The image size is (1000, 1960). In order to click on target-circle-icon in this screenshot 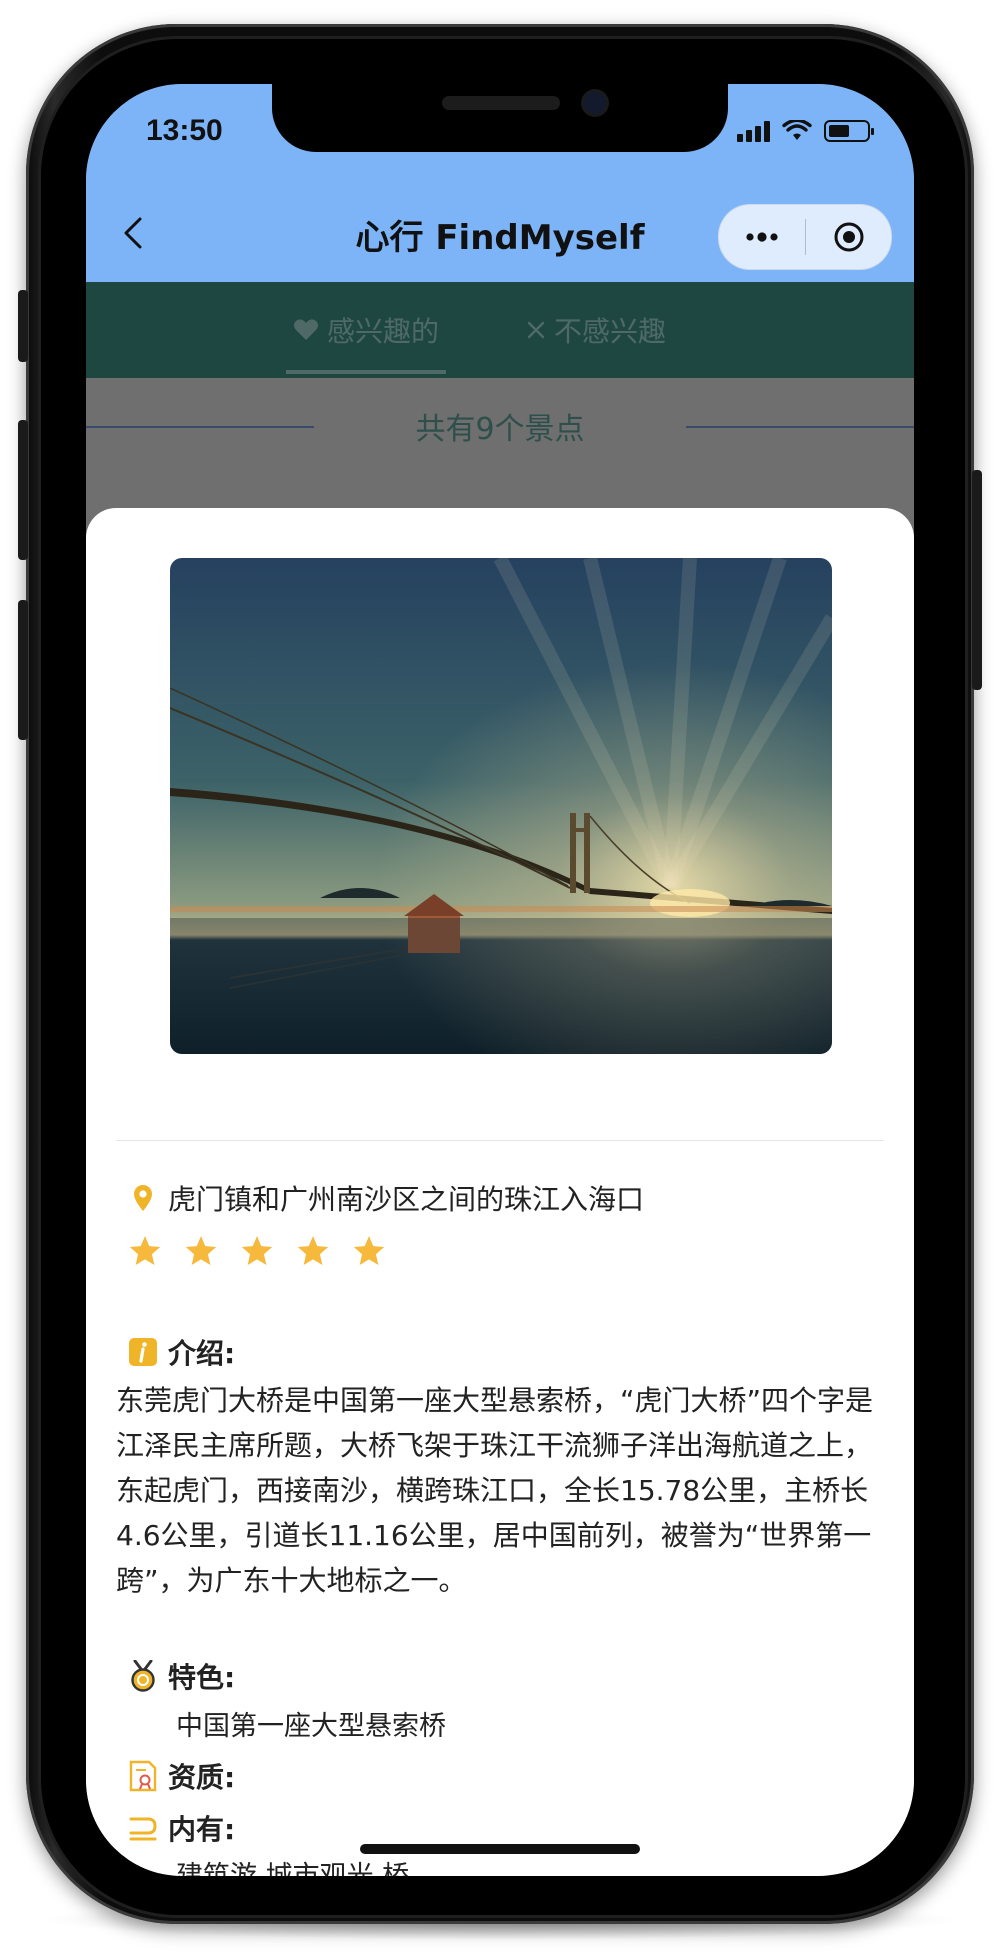, I will do `click(848, 237)`.